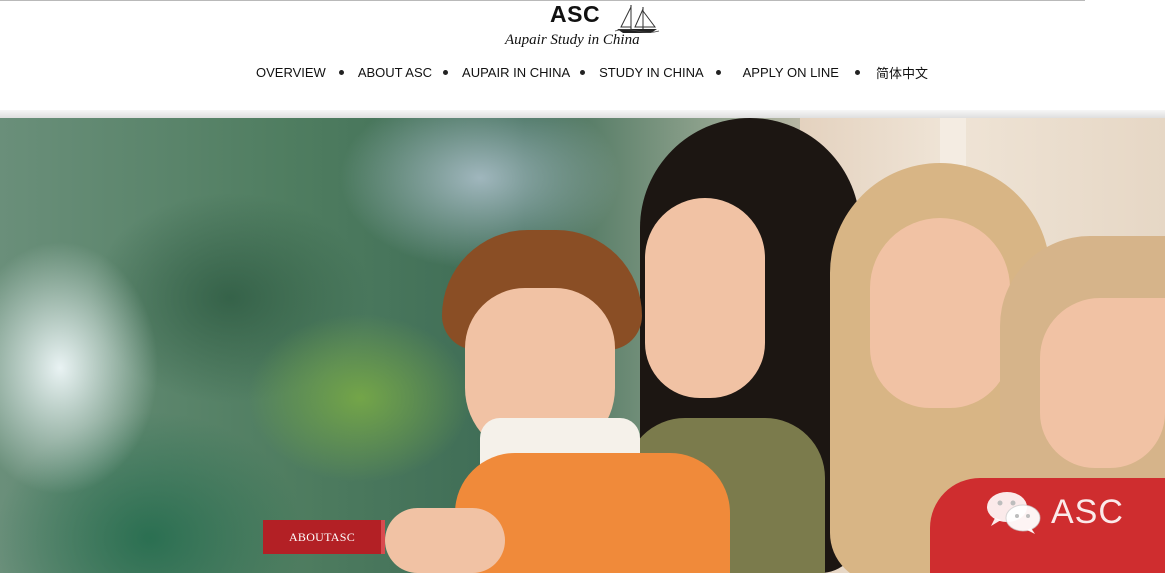 The width and height of the screenshot is (1165, 573). Describe the element at coordinates (322, 537) in the screenshot. I see `about-asc-button: ABOUTASC` at that location.